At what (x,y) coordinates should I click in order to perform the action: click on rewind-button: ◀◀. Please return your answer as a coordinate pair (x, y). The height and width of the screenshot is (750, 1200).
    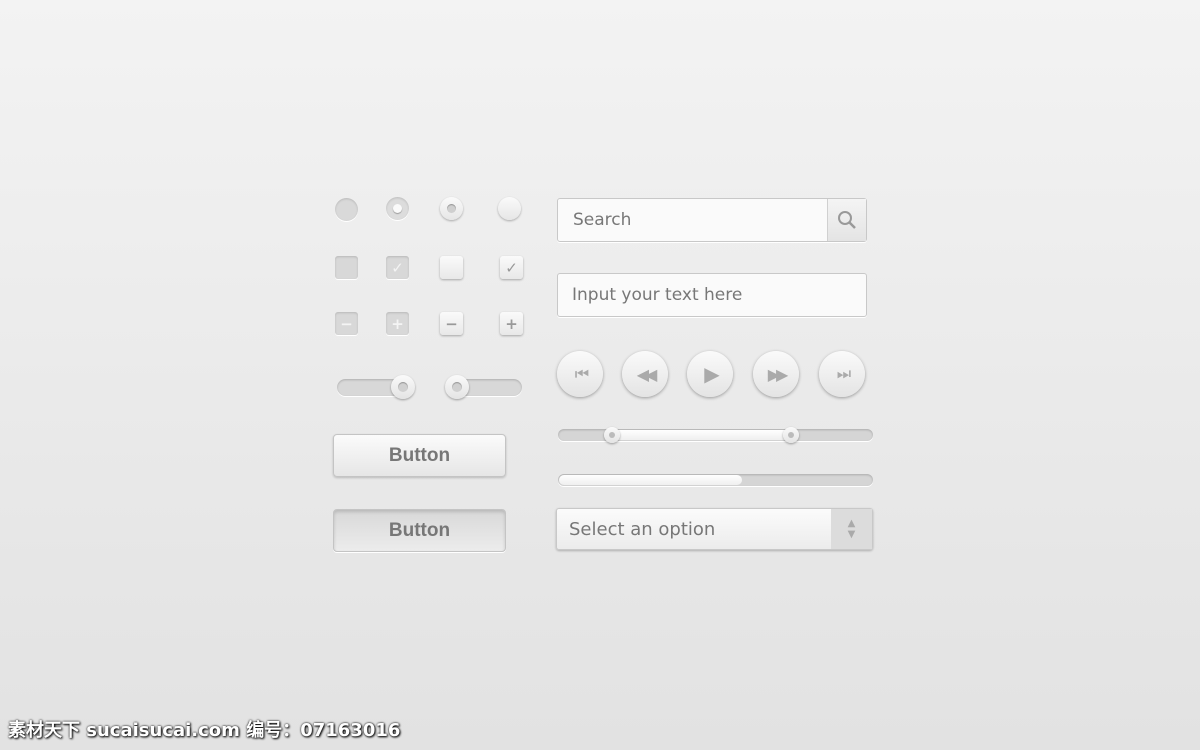
    Looking at the image, I should click on (645, 374).